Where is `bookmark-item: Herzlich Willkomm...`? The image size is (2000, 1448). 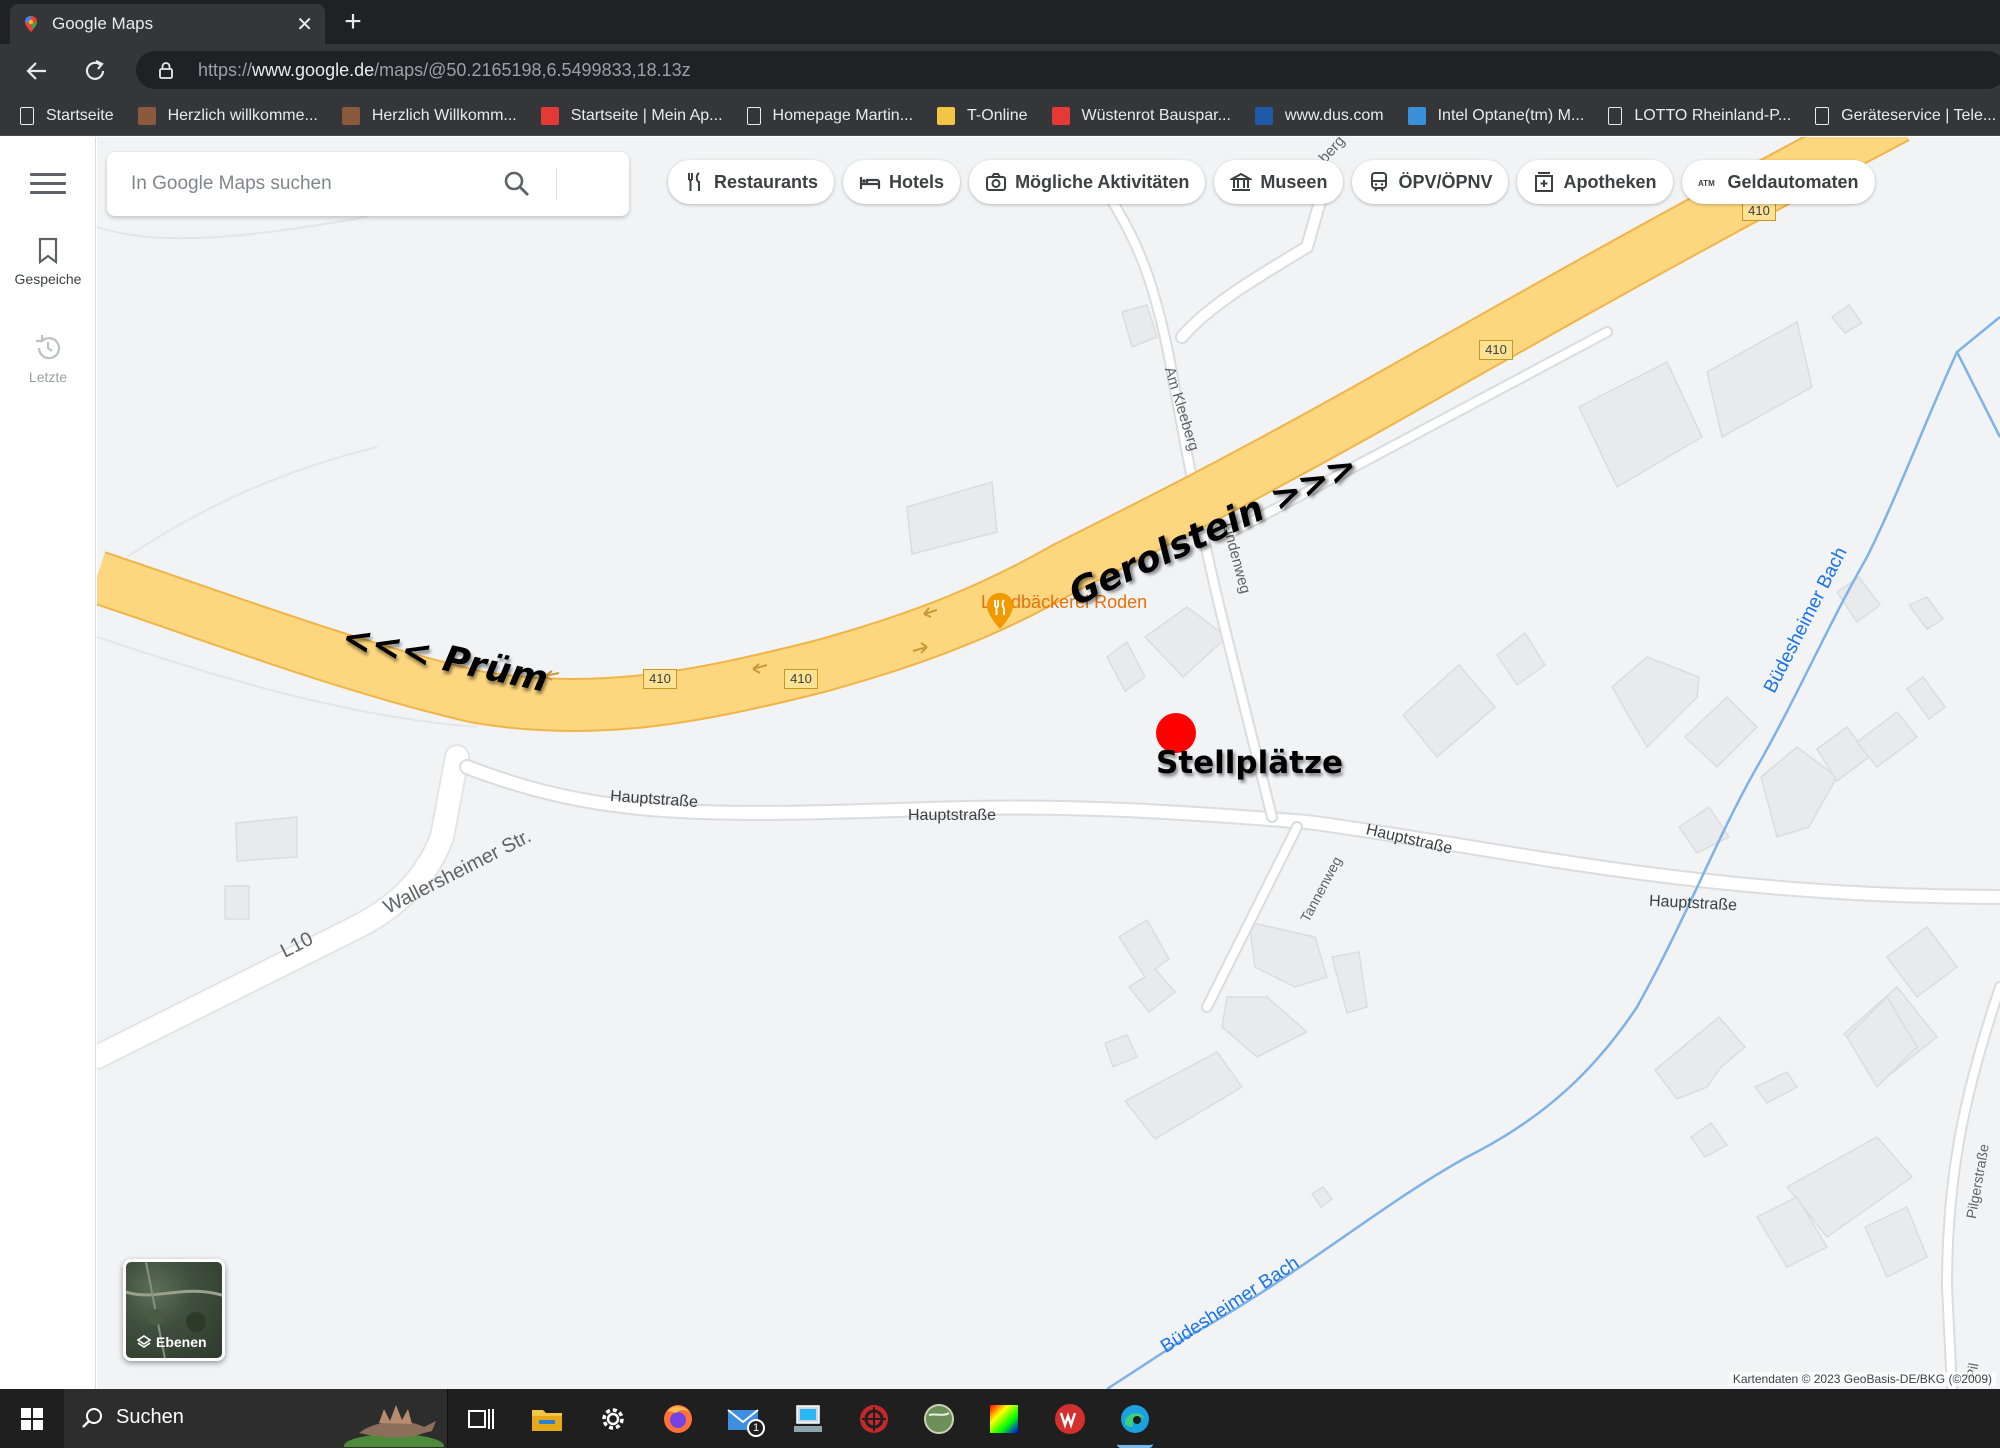 bookmark-item: Herzlich Willkomm... is located at coordinates (429, 115).